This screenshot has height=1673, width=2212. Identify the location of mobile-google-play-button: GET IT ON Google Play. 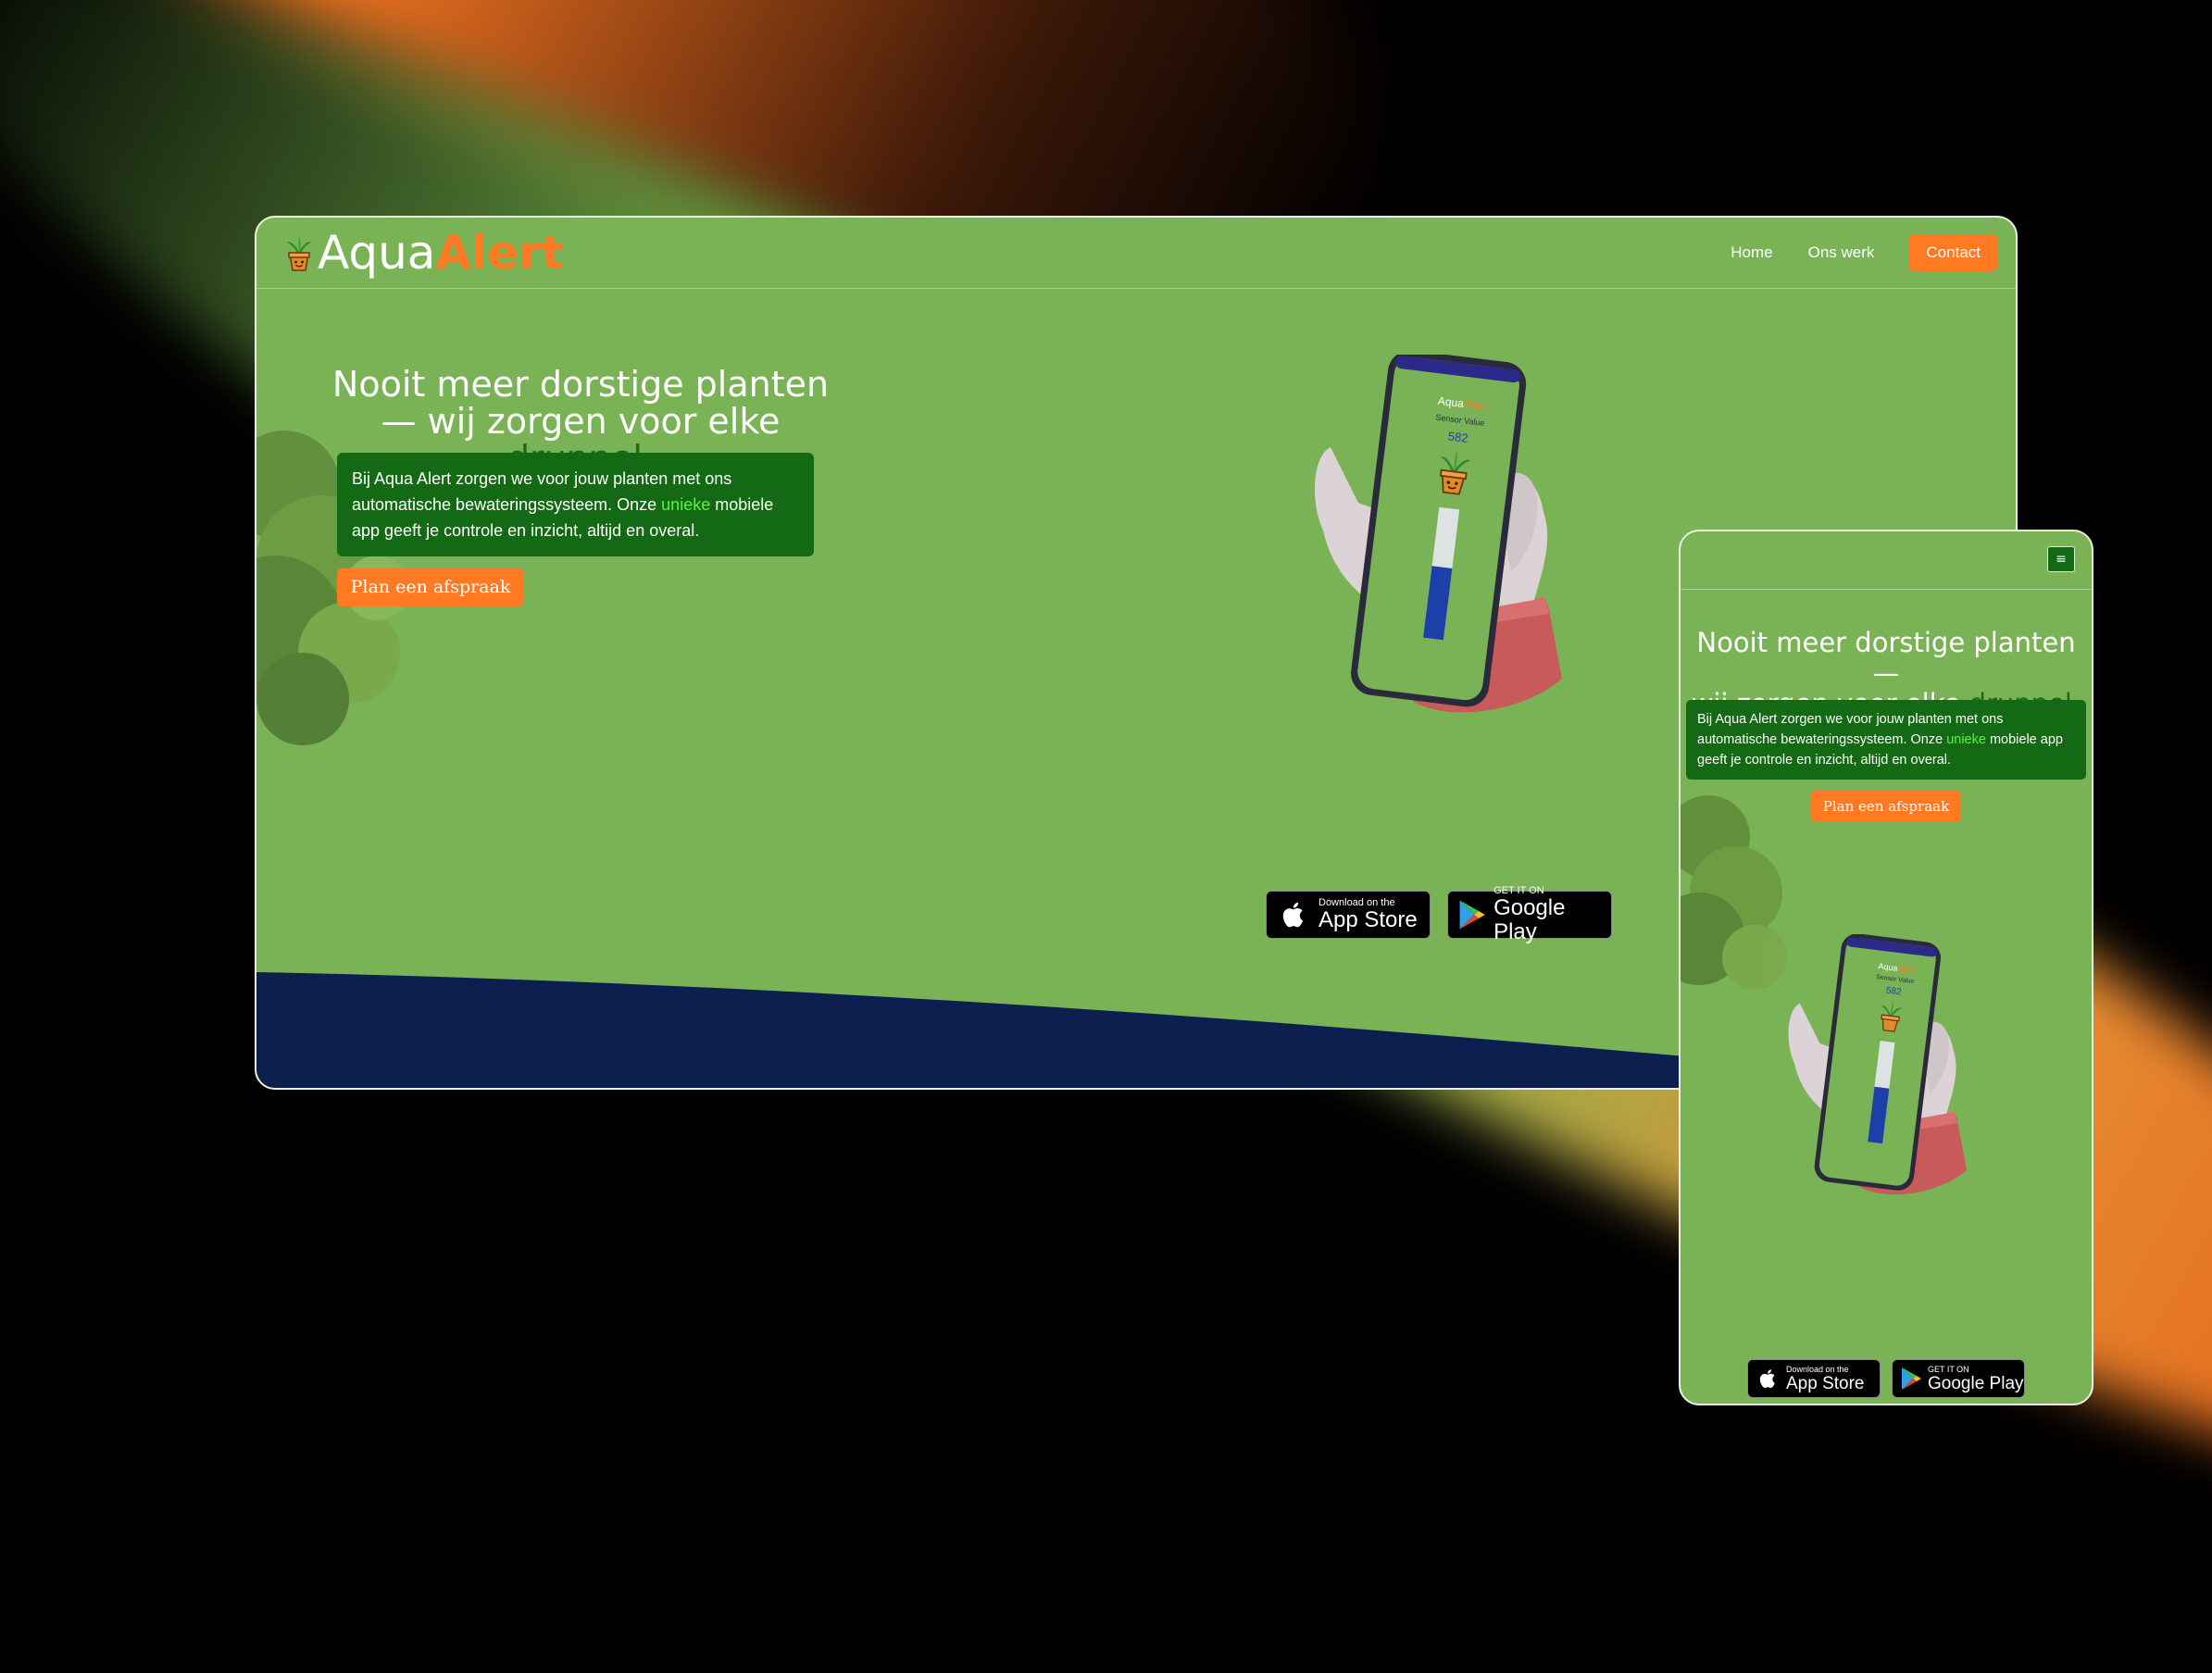
(1959, 1378).